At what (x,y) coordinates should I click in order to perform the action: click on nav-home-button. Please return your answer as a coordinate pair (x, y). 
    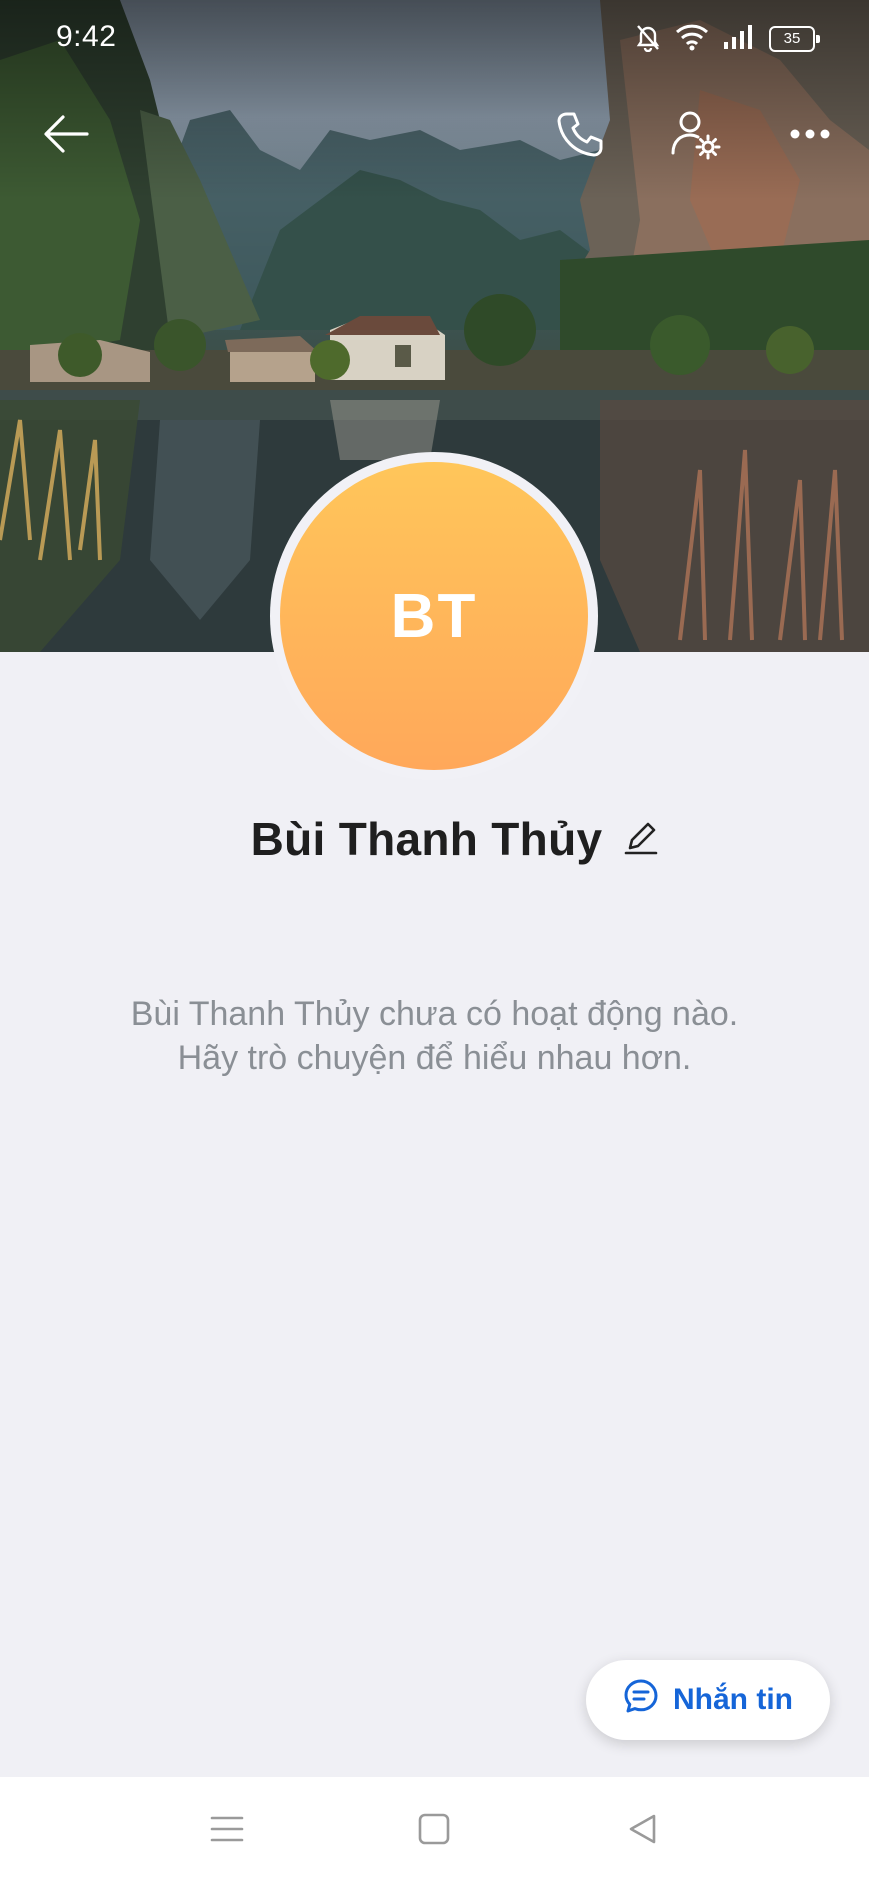
    Looking at the image, I should click on (434, 1831).